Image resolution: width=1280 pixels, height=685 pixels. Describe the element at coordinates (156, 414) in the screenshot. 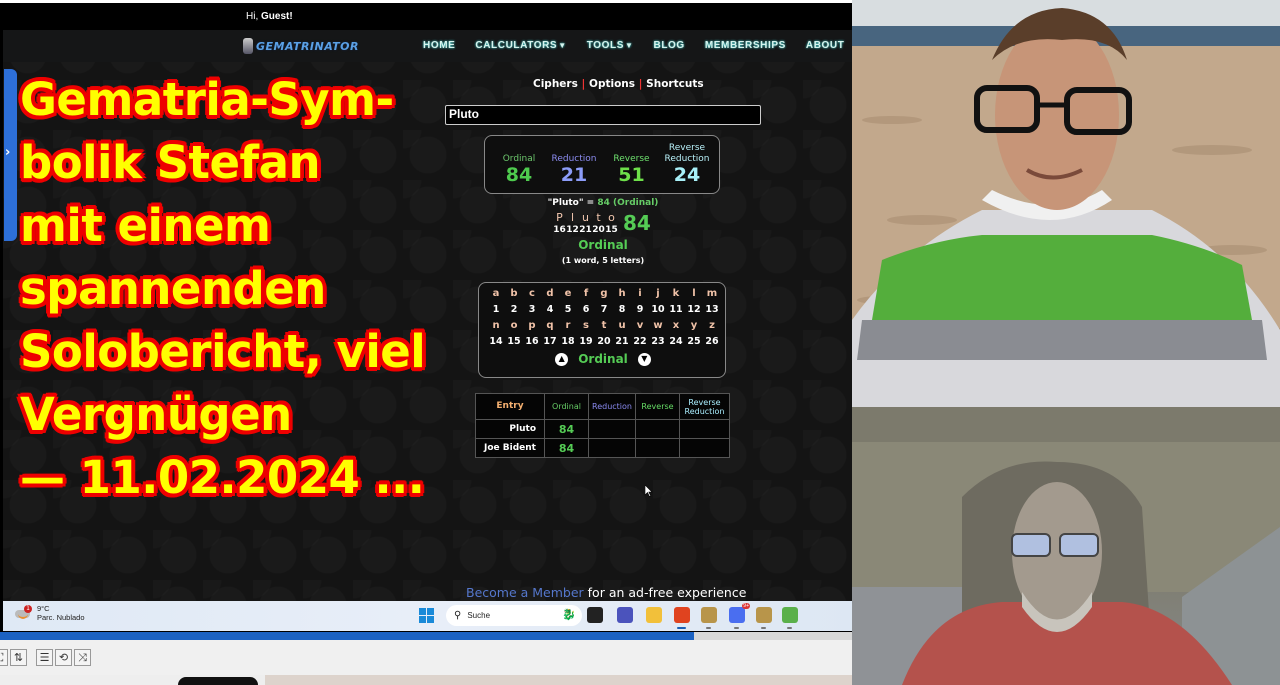

I see `title-line: Vergnügen` at that location.